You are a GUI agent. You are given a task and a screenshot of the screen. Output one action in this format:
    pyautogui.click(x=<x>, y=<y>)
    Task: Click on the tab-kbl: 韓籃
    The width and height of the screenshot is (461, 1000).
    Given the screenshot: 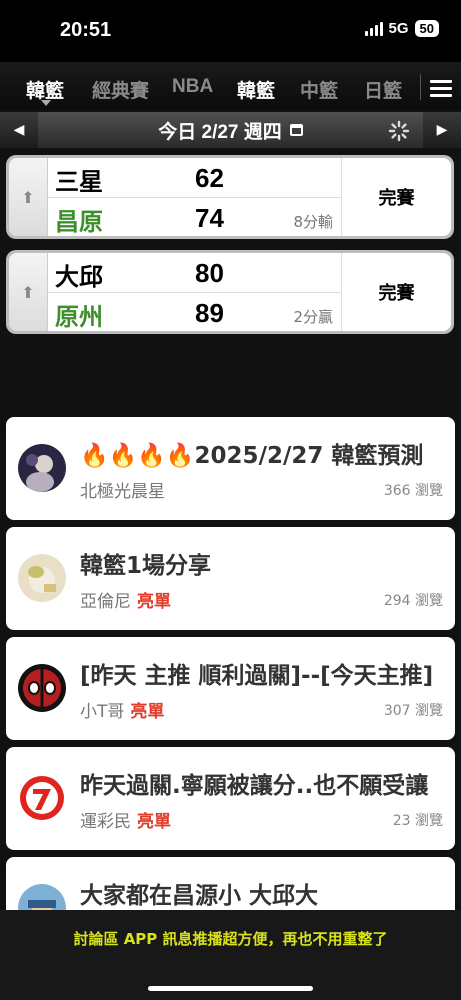 What is the action you would take?
    pyautogui.click(x=256, y=89)
    